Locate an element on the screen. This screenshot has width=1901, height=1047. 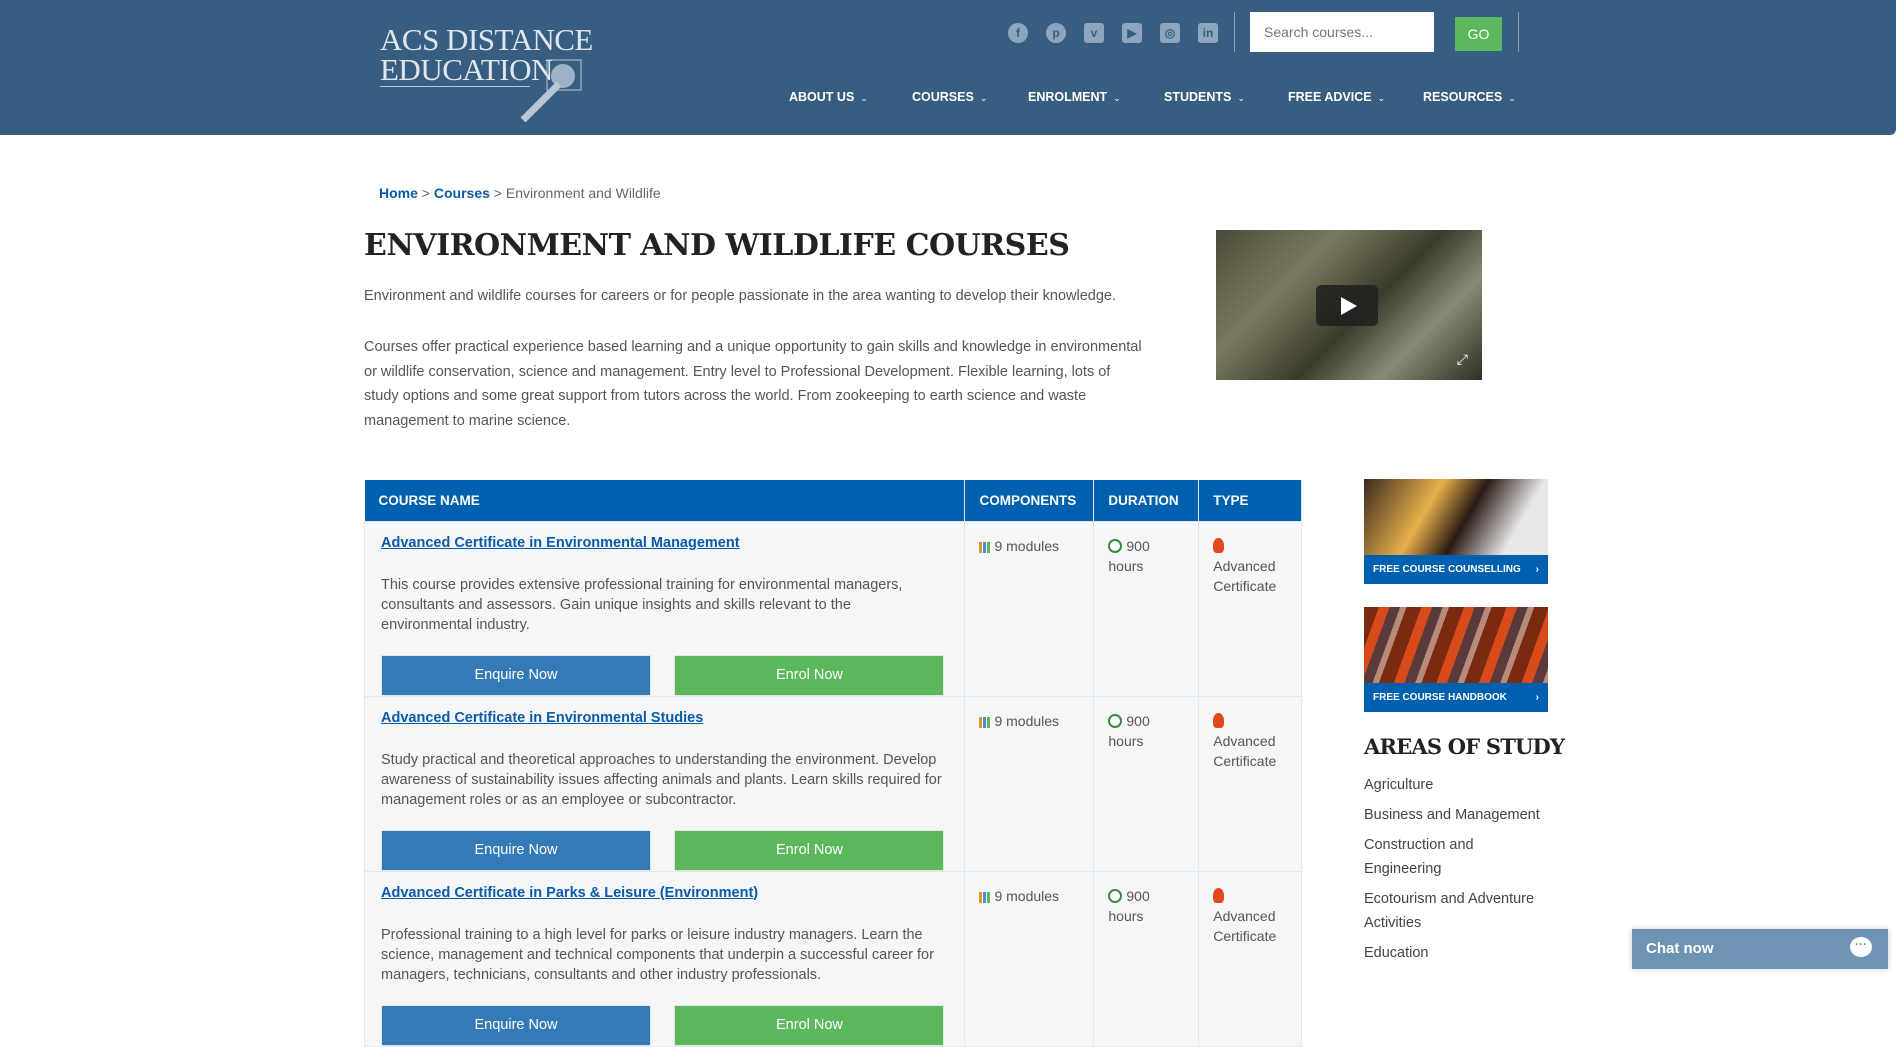
nav-free-advice: FREE ADVICE ⌄ is located at coordinates (1336, 97).